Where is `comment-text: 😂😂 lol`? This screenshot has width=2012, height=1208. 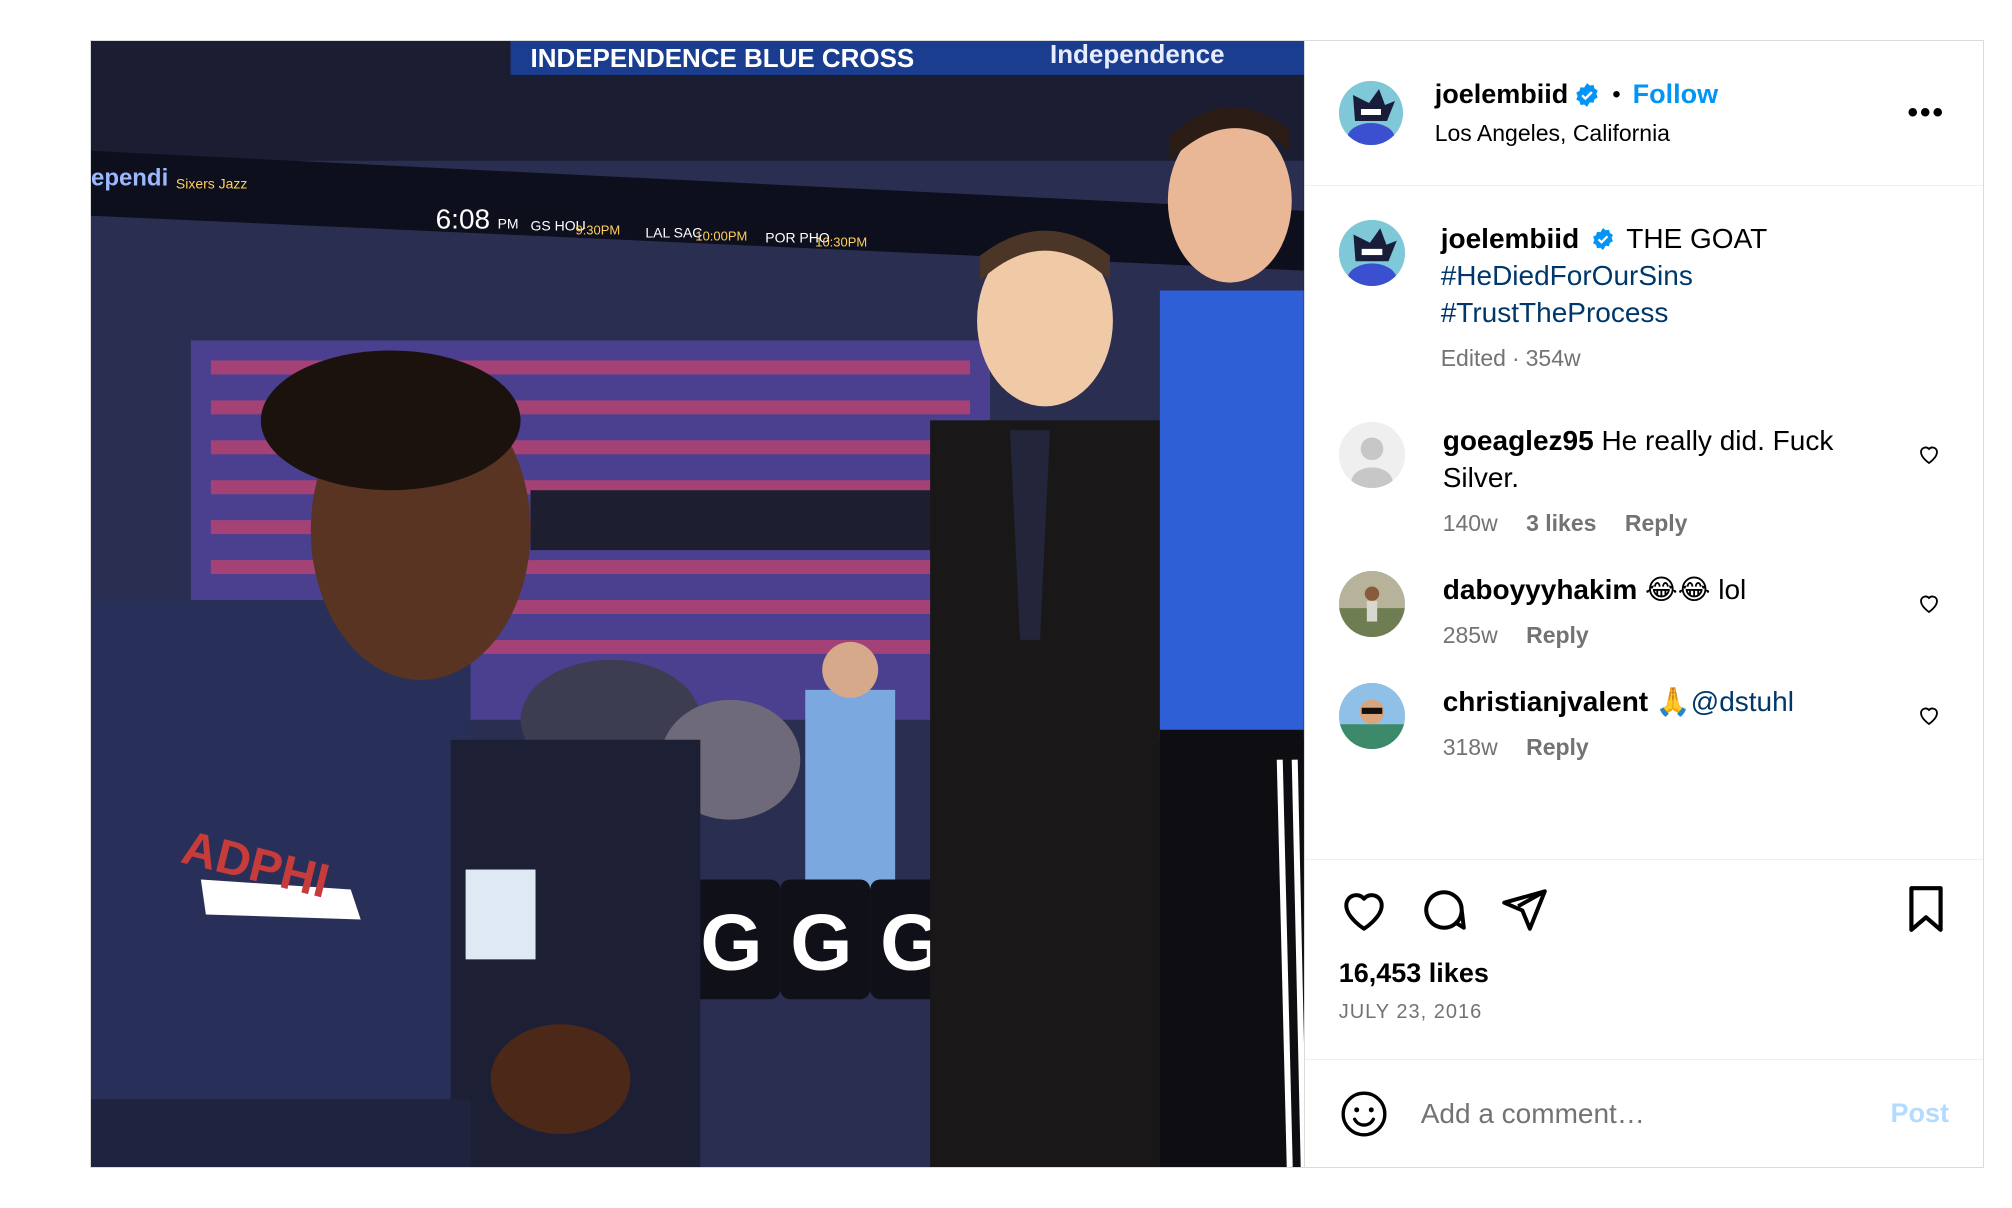 comment-text: 😂😂 lol is located at coordinates (1696, 589).